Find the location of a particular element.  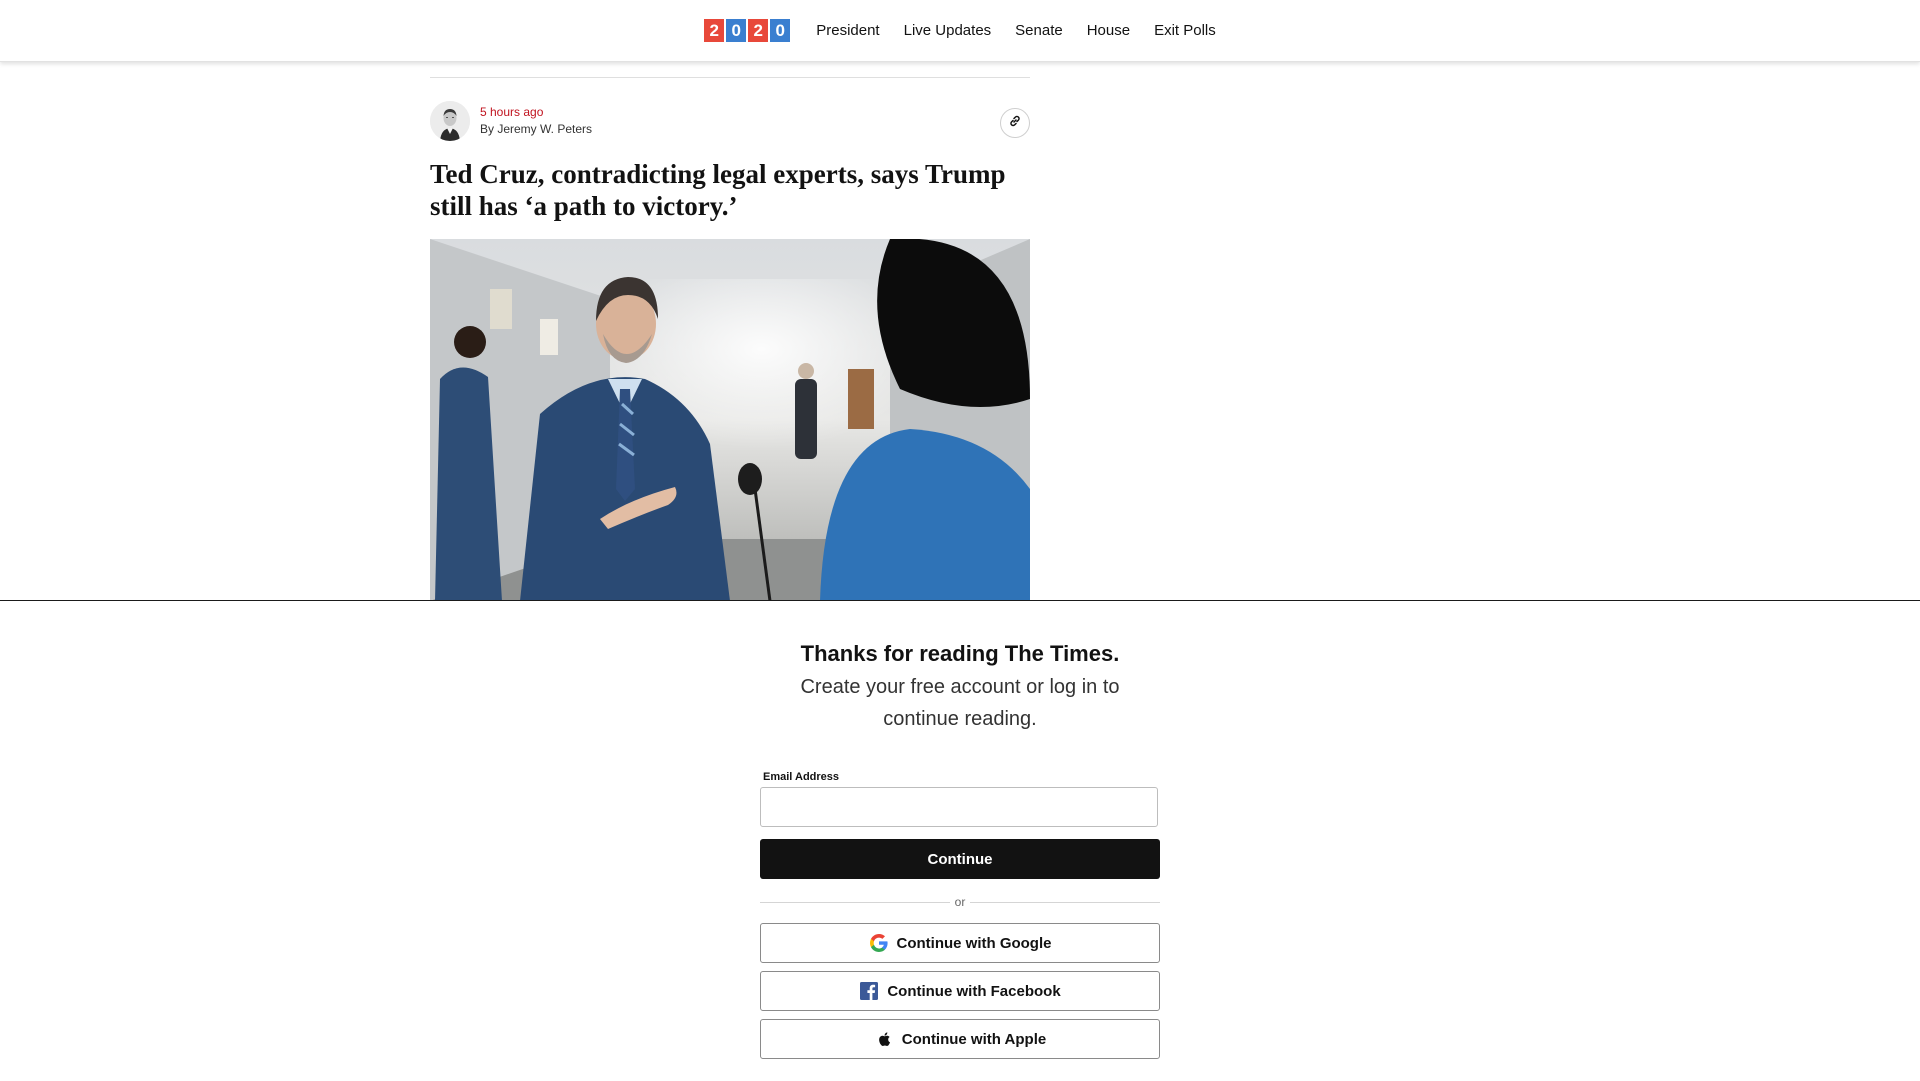

or-divider: or is located at coordinates (960, 902).